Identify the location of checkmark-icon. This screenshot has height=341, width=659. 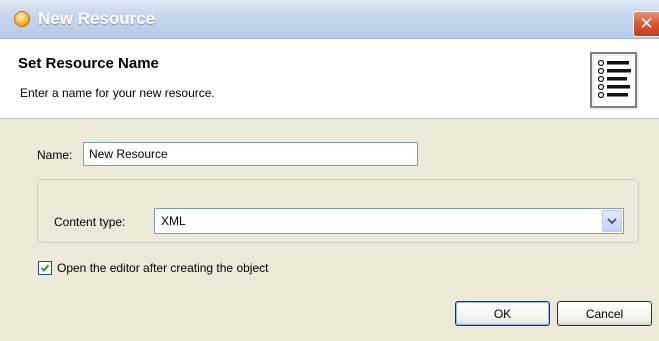
(45, 268).